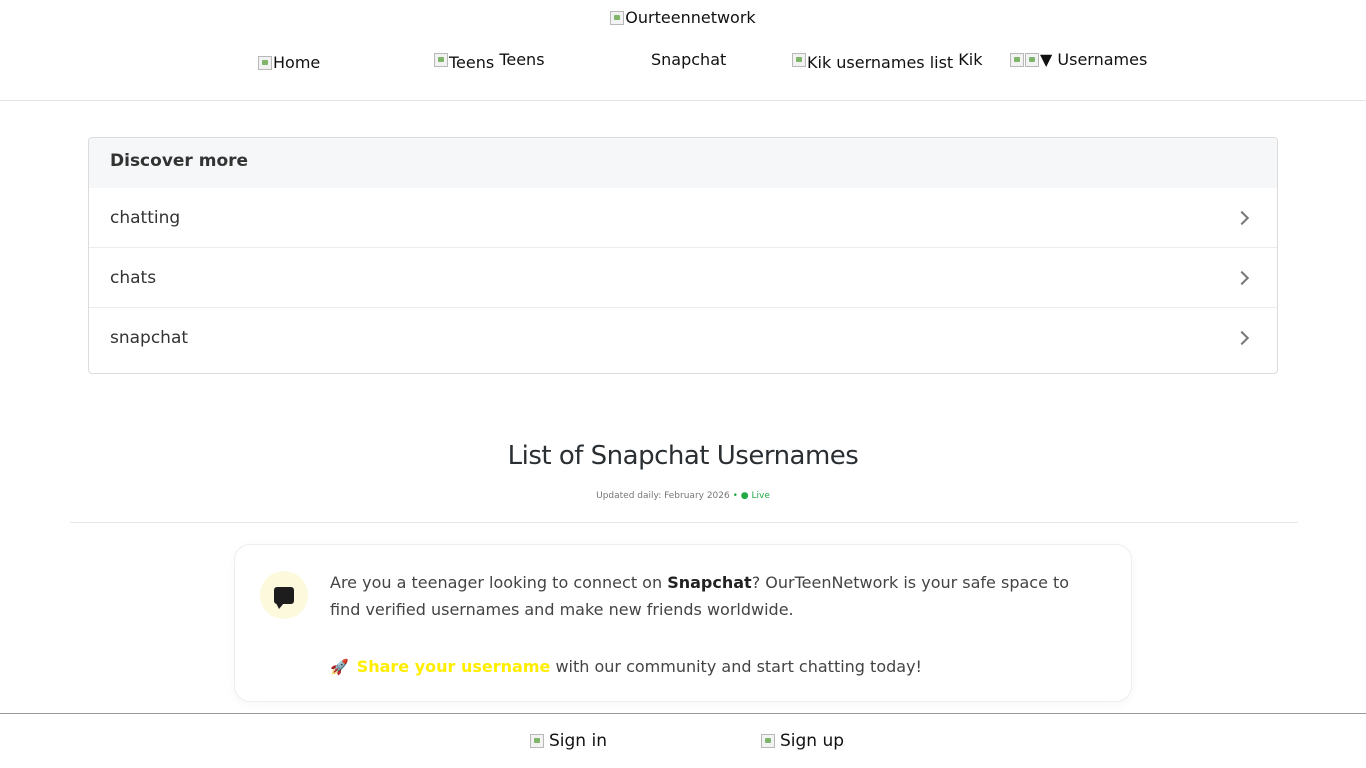 This screenshot has height=768, width=1366. Describe the element at coordinates (768, 741) in the screenshot. I see `sign-up-image-icon` at that location.